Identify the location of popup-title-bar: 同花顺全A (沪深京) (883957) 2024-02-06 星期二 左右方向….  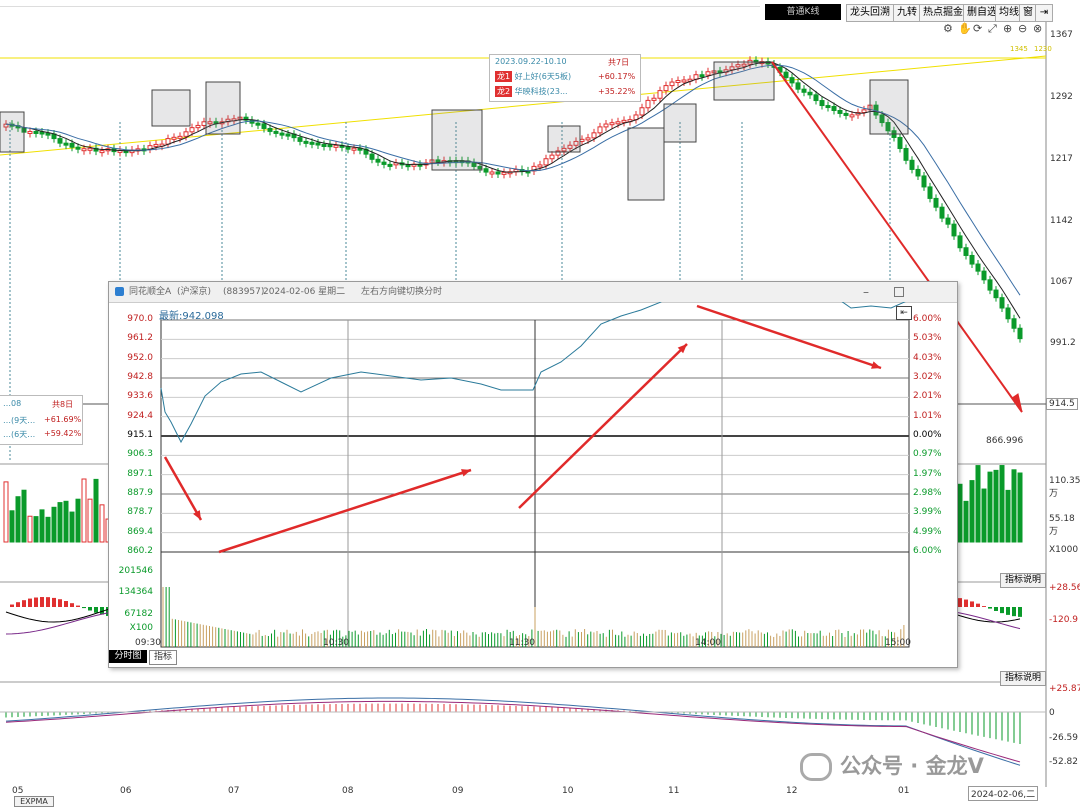
(533, 292).